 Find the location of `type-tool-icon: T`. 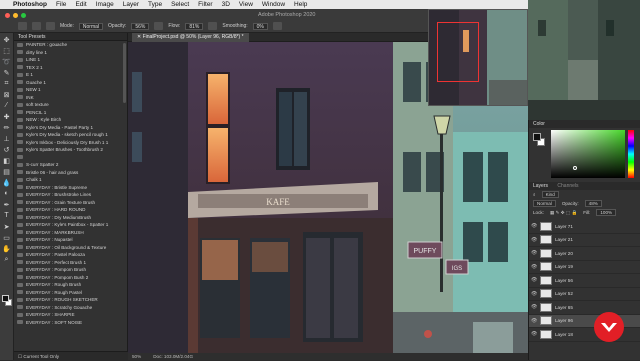

type-tool-icon: T is located at coordinates (7, 215).